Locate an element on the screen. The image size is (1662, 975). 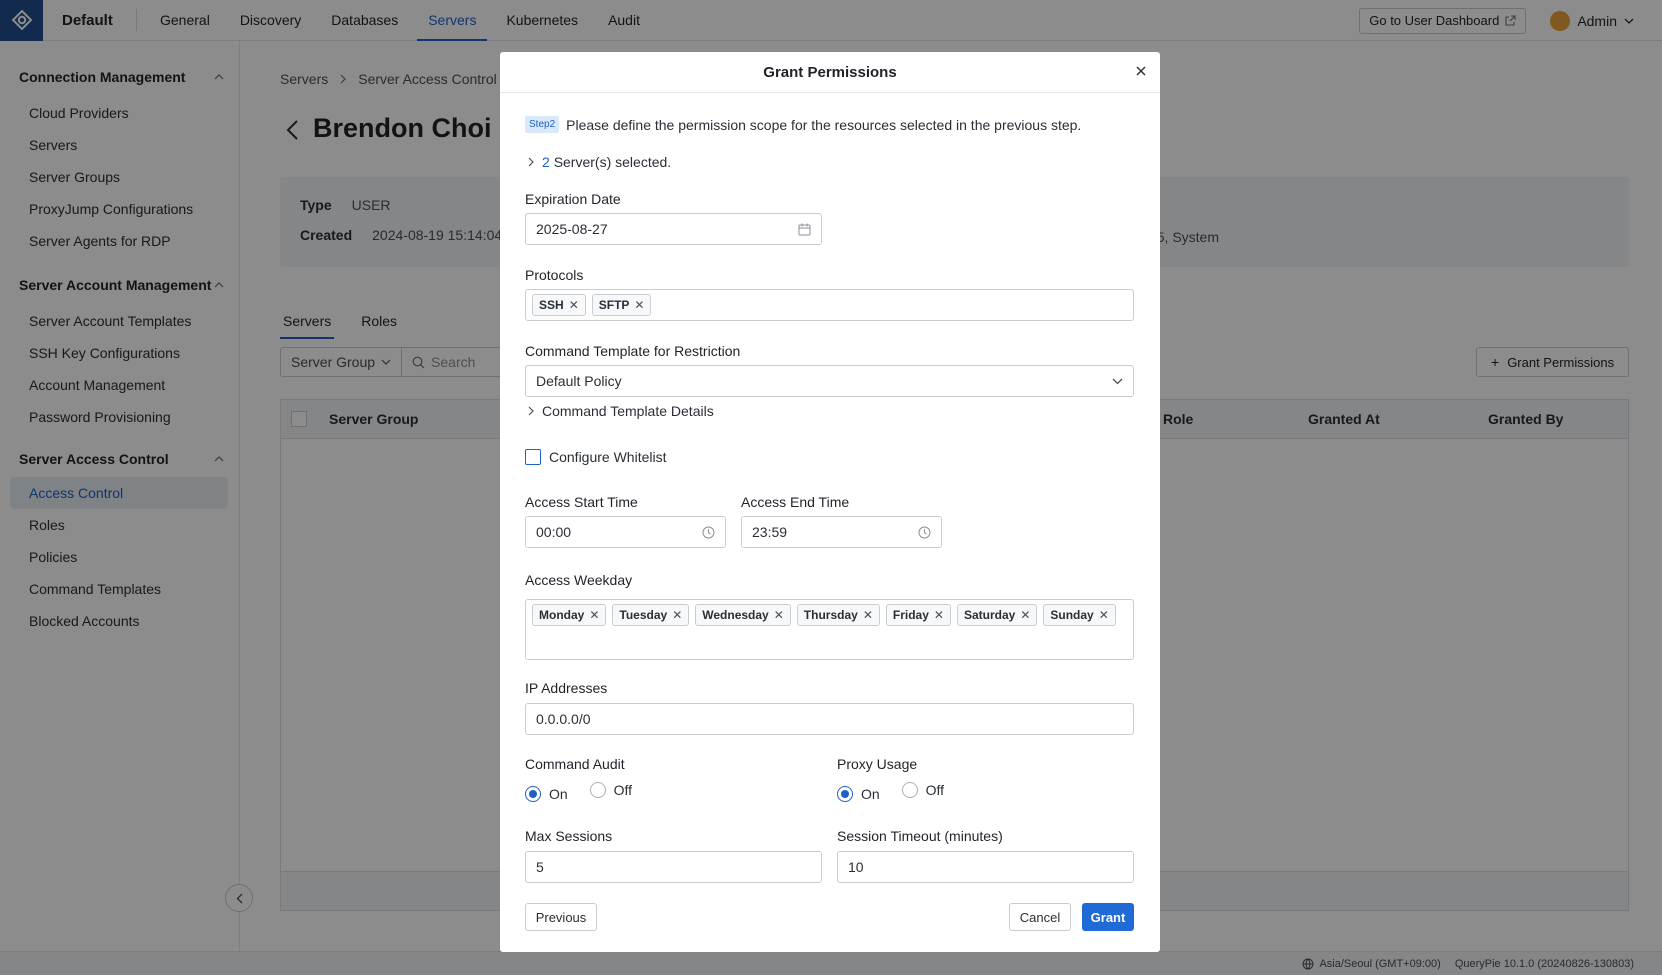
tag-label: Friday is located at coordinates (910, 615).